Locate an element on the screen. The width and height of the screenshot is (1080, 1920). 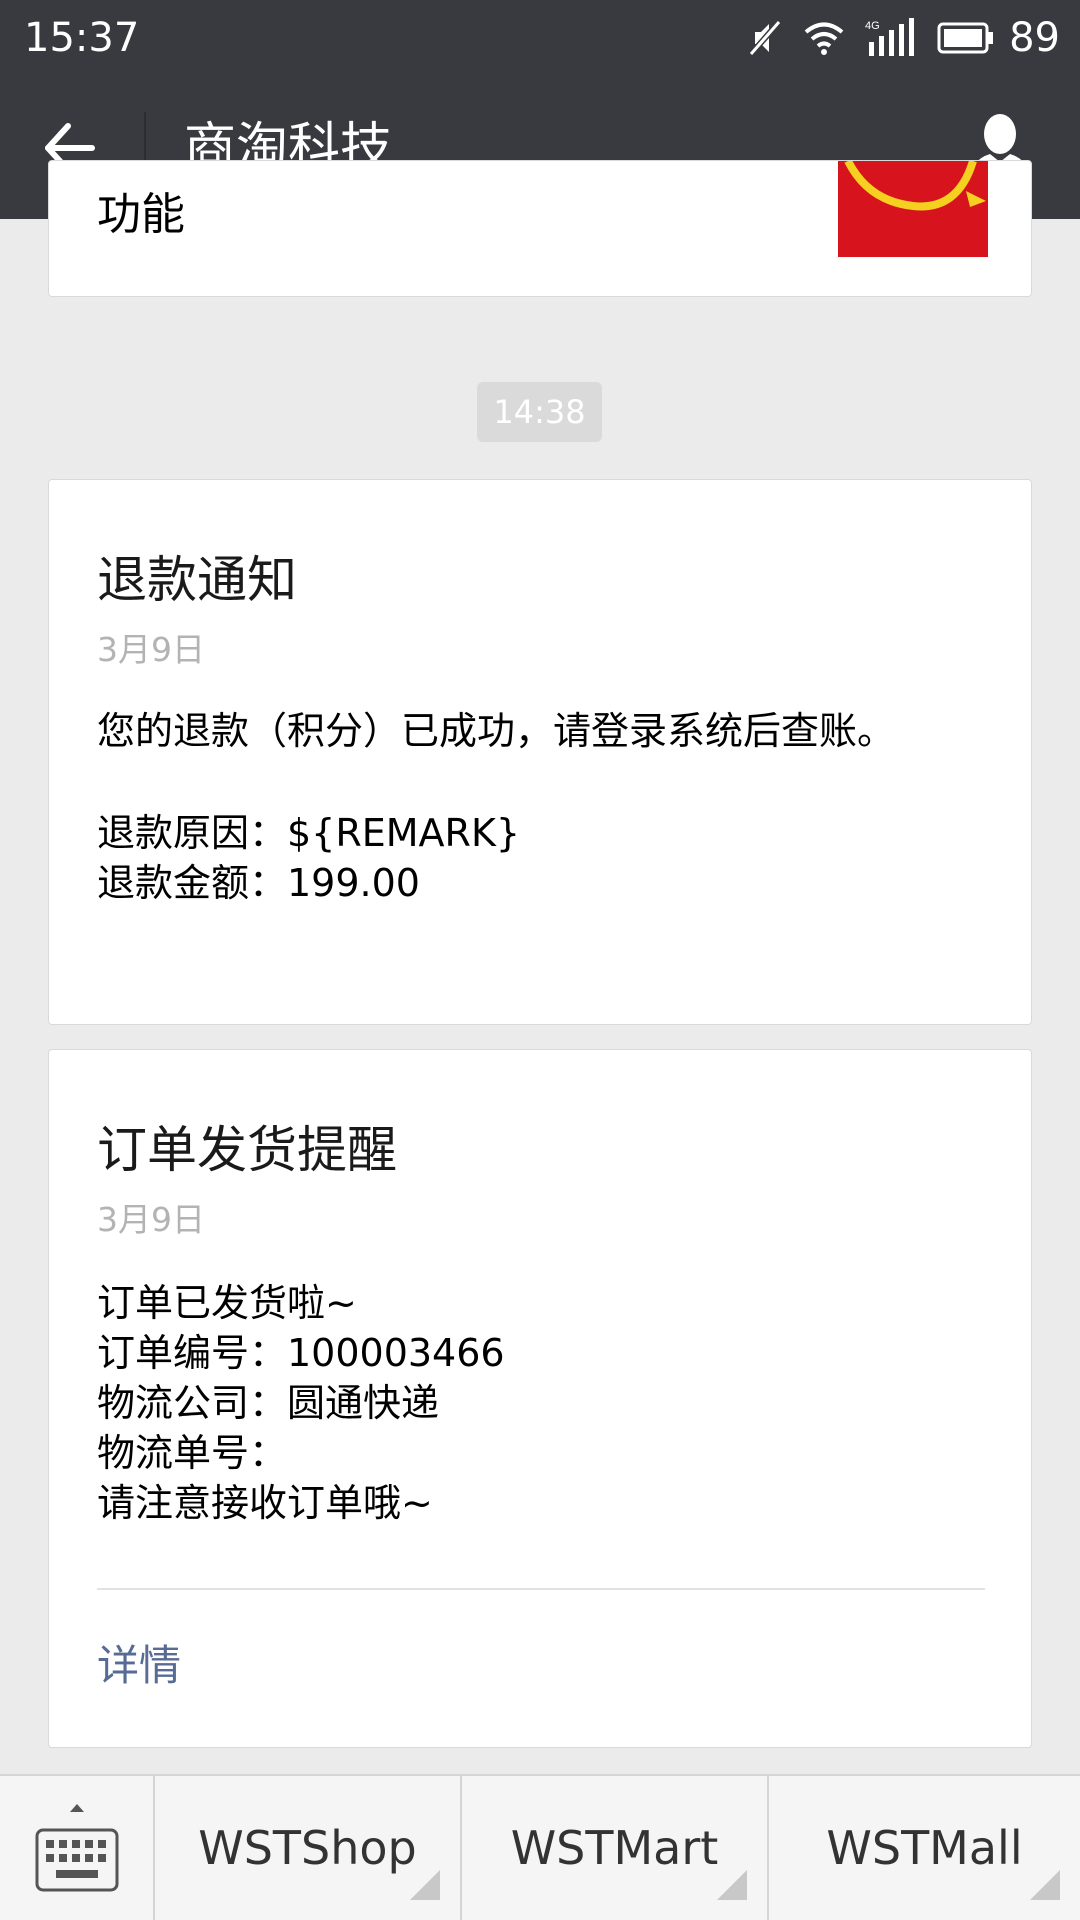
status-bar: 15:37 4G 89 is located at coordinates (540, 38).